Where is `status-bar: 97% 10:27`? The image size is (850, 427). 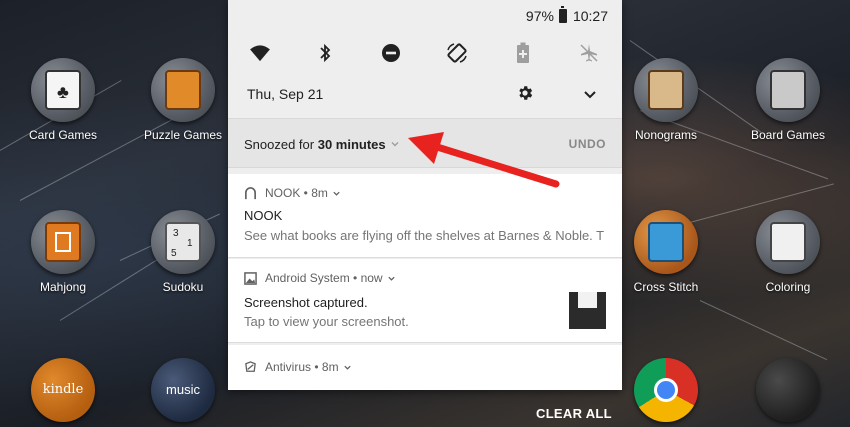
status-bar: 97% 10:27 is located at coordinates (566, 15).